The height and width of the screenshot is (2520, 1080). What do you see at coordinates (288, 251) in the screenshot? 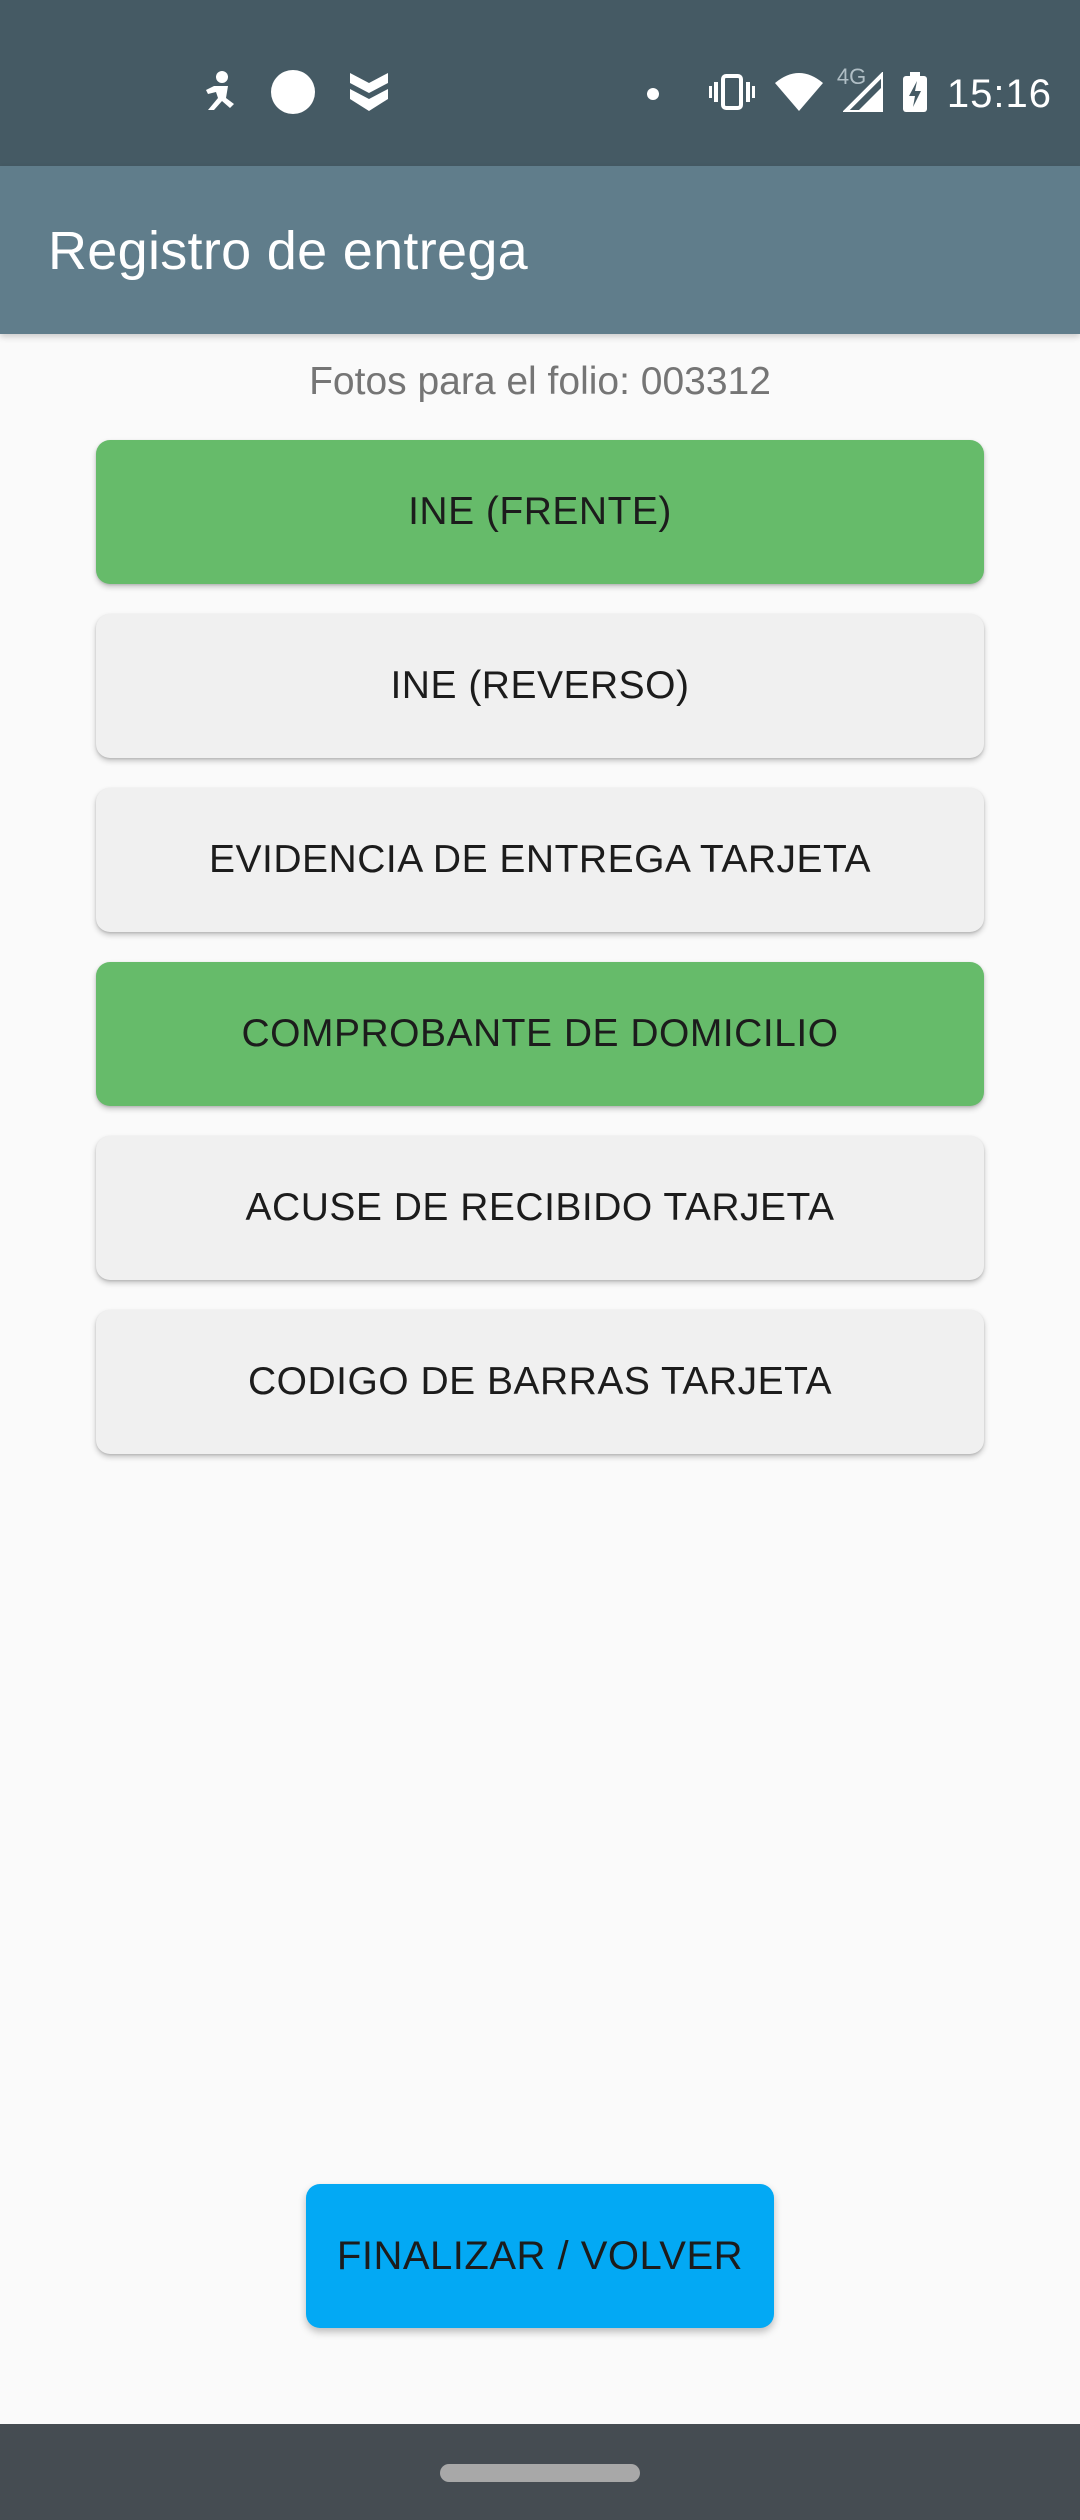
I see `page-title: Registro de entrega` at bounding box center [288, 251].